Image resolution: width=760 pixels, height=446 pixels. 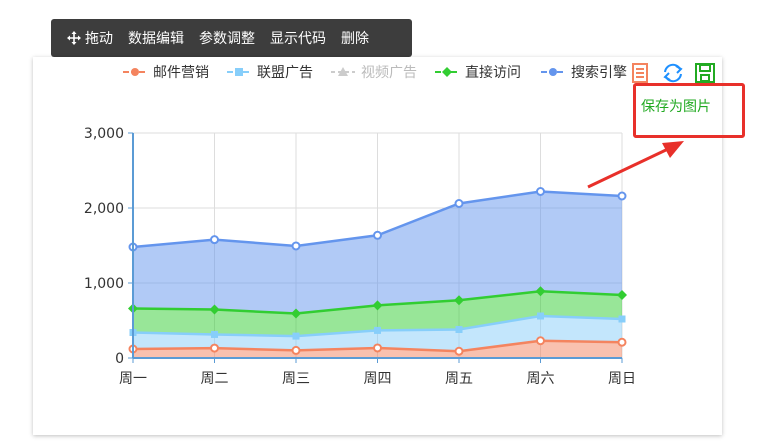 What do you see at coordinates (215, 379) in the screenshot?
I see `x-tick-label: 周二` at bounding box center [215, 379].